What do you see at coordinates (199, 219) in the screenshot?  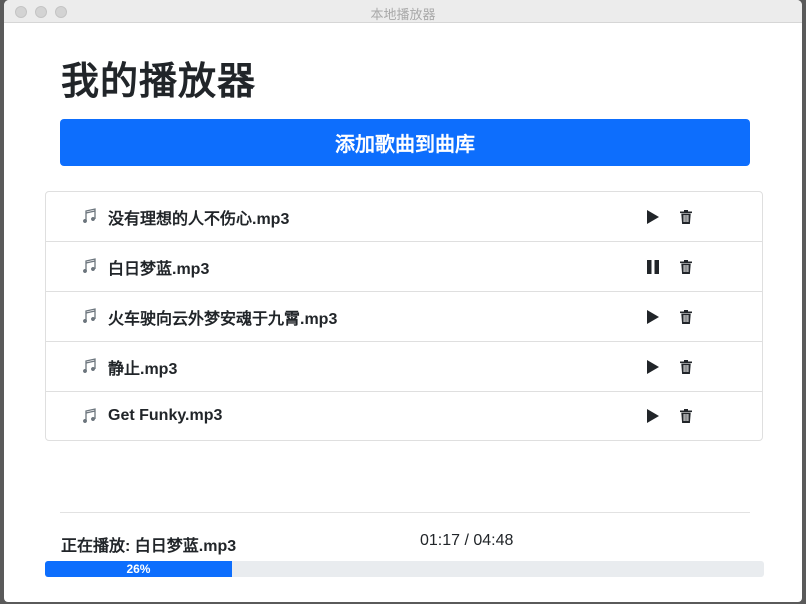 I see `song-name: 没有理想的人不伤心.mp3` at bounding box center [199, 219].